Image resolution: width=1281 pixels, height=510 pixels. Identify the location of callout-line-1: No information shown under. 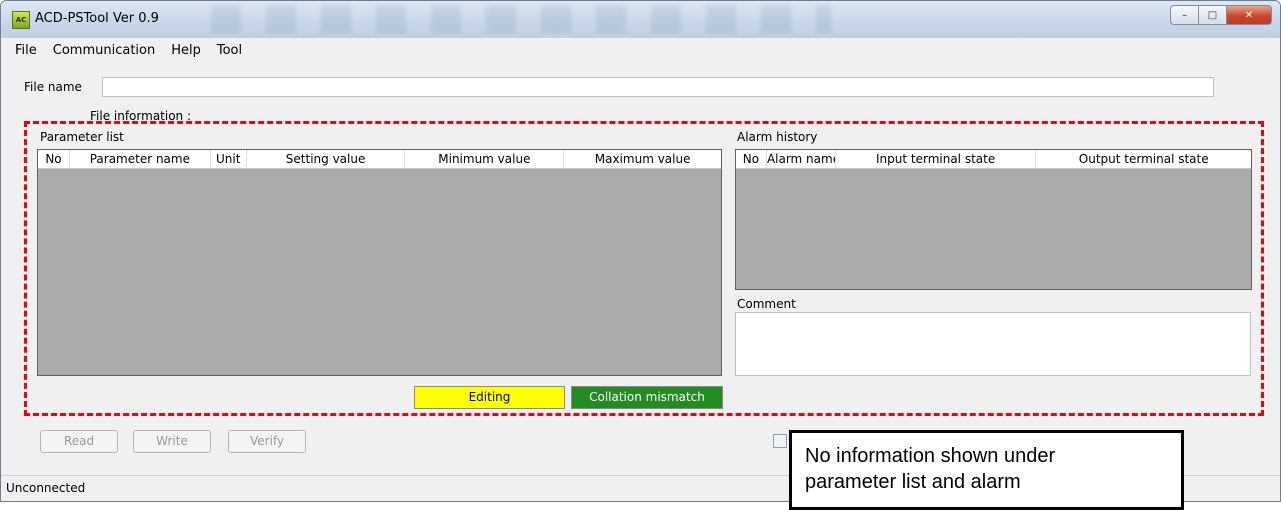
(930, 456).